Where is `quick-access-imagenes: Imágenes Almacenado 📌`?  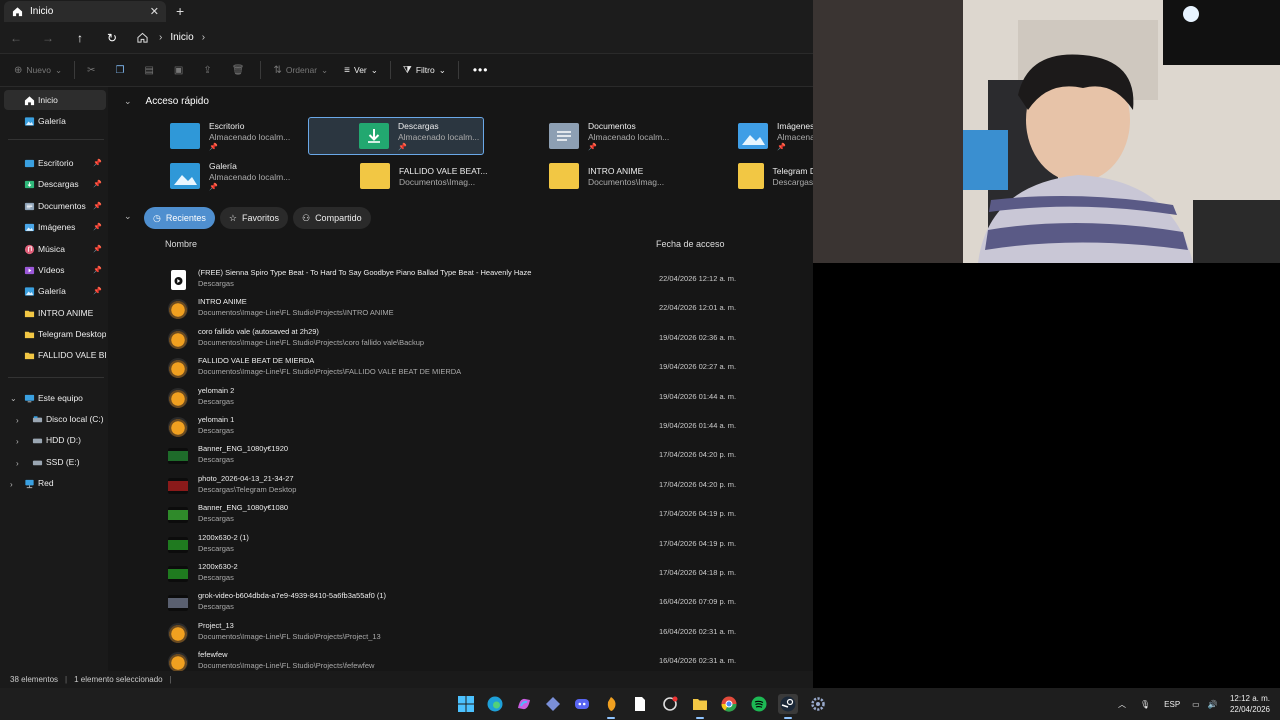 quick-access-imagenes: Imágenes Almacenado 📌 is located at coordinates (769, 136).